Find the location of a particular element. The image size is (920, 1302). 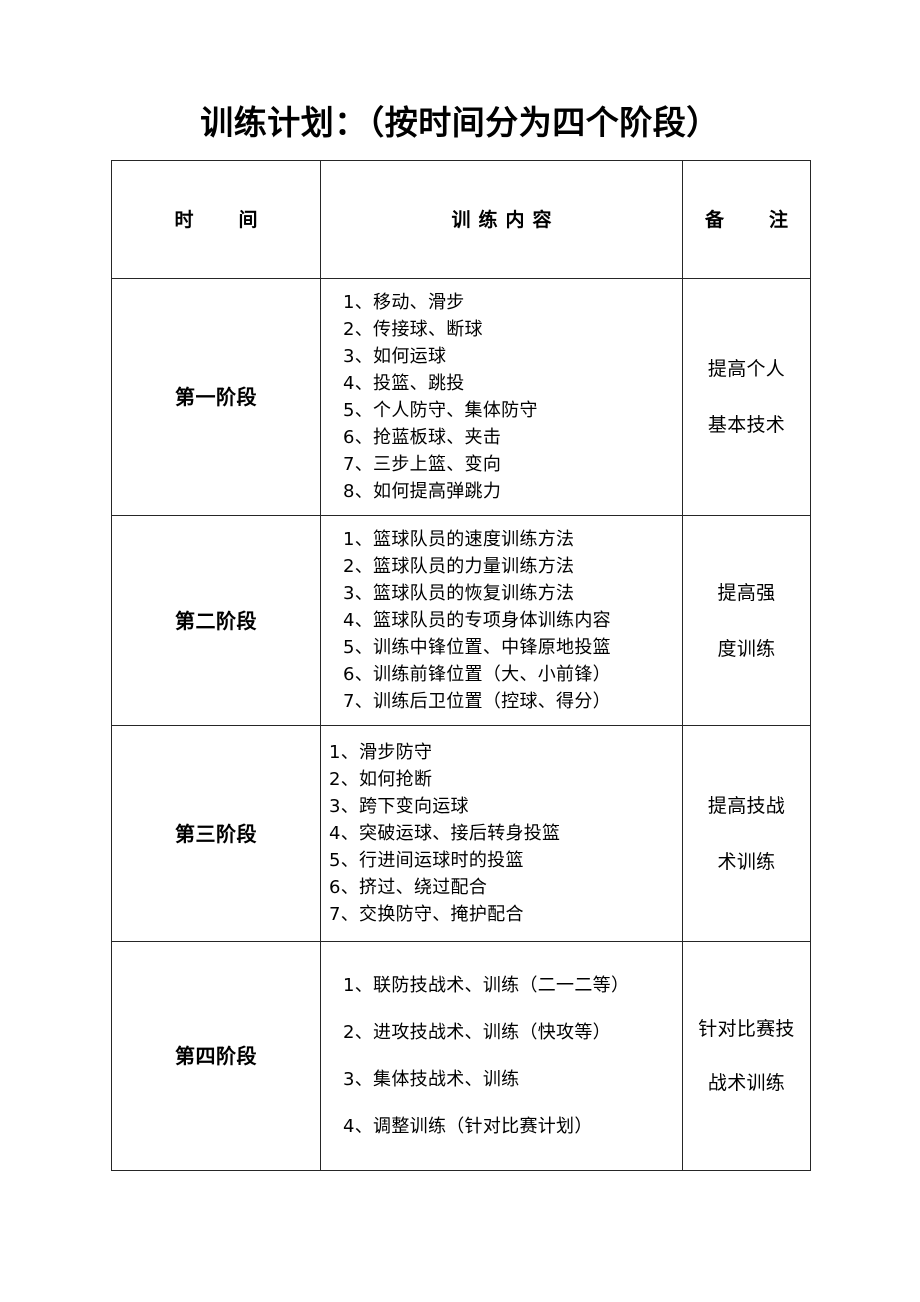

remark-line: 提高强 is located at coordinates (746, 592).